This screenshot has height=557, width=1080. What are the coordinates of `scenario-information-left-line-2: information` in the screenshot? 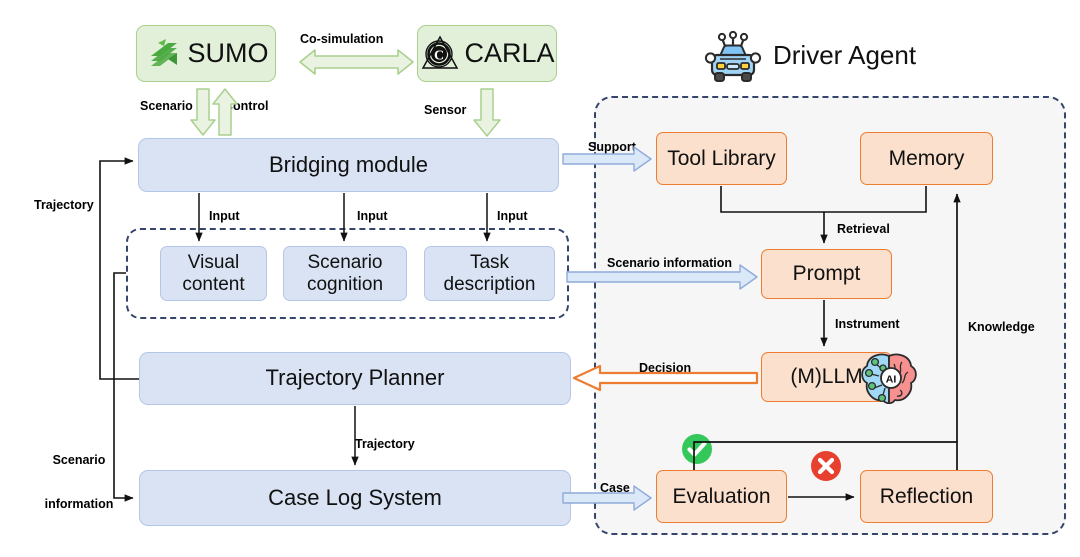 It's located at (79, 503).